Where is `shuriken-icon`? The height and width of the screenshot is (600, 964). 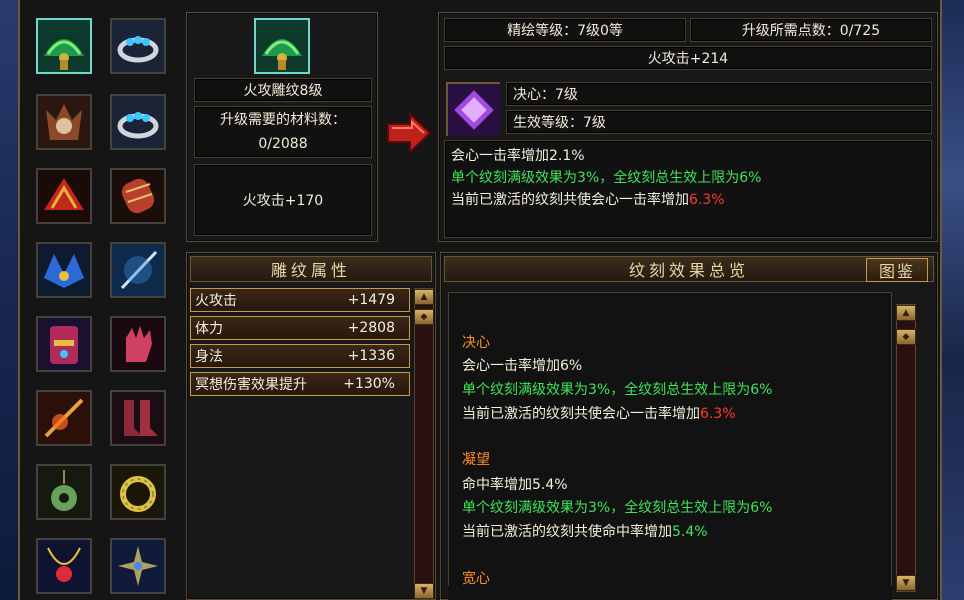 shuriken-icon is located at coordinates (138, 566).